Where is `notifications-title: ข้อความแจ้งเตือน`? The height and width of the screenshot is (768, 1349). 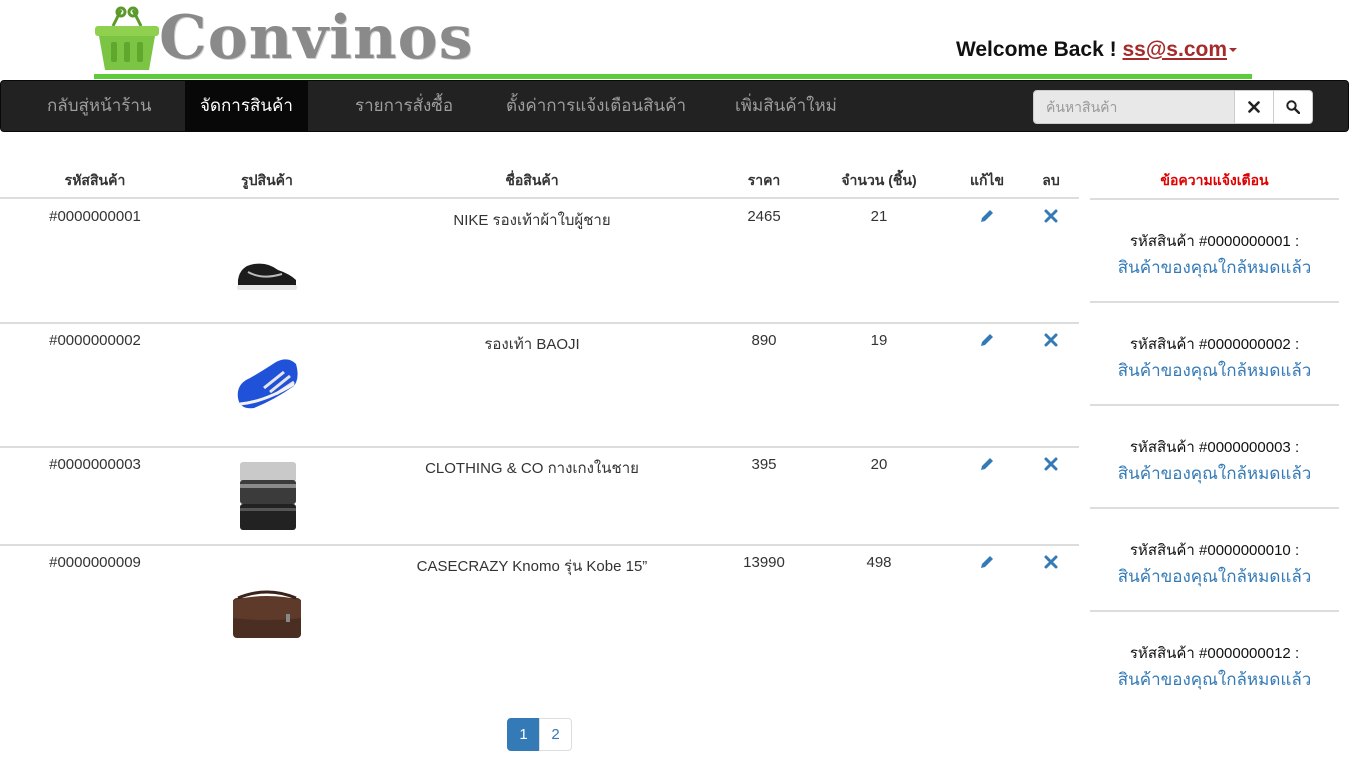 notifications-title: ข้อความแจ้งเตือน is located at coordinates (1214, 180).